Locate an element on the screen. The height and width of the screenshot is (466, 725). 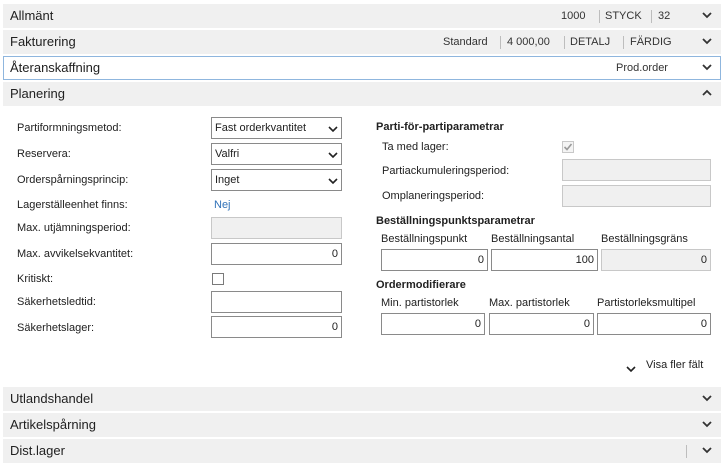
lagerstalle-label: Lagerställeenhet finns: is located at coordinates (72, 205).